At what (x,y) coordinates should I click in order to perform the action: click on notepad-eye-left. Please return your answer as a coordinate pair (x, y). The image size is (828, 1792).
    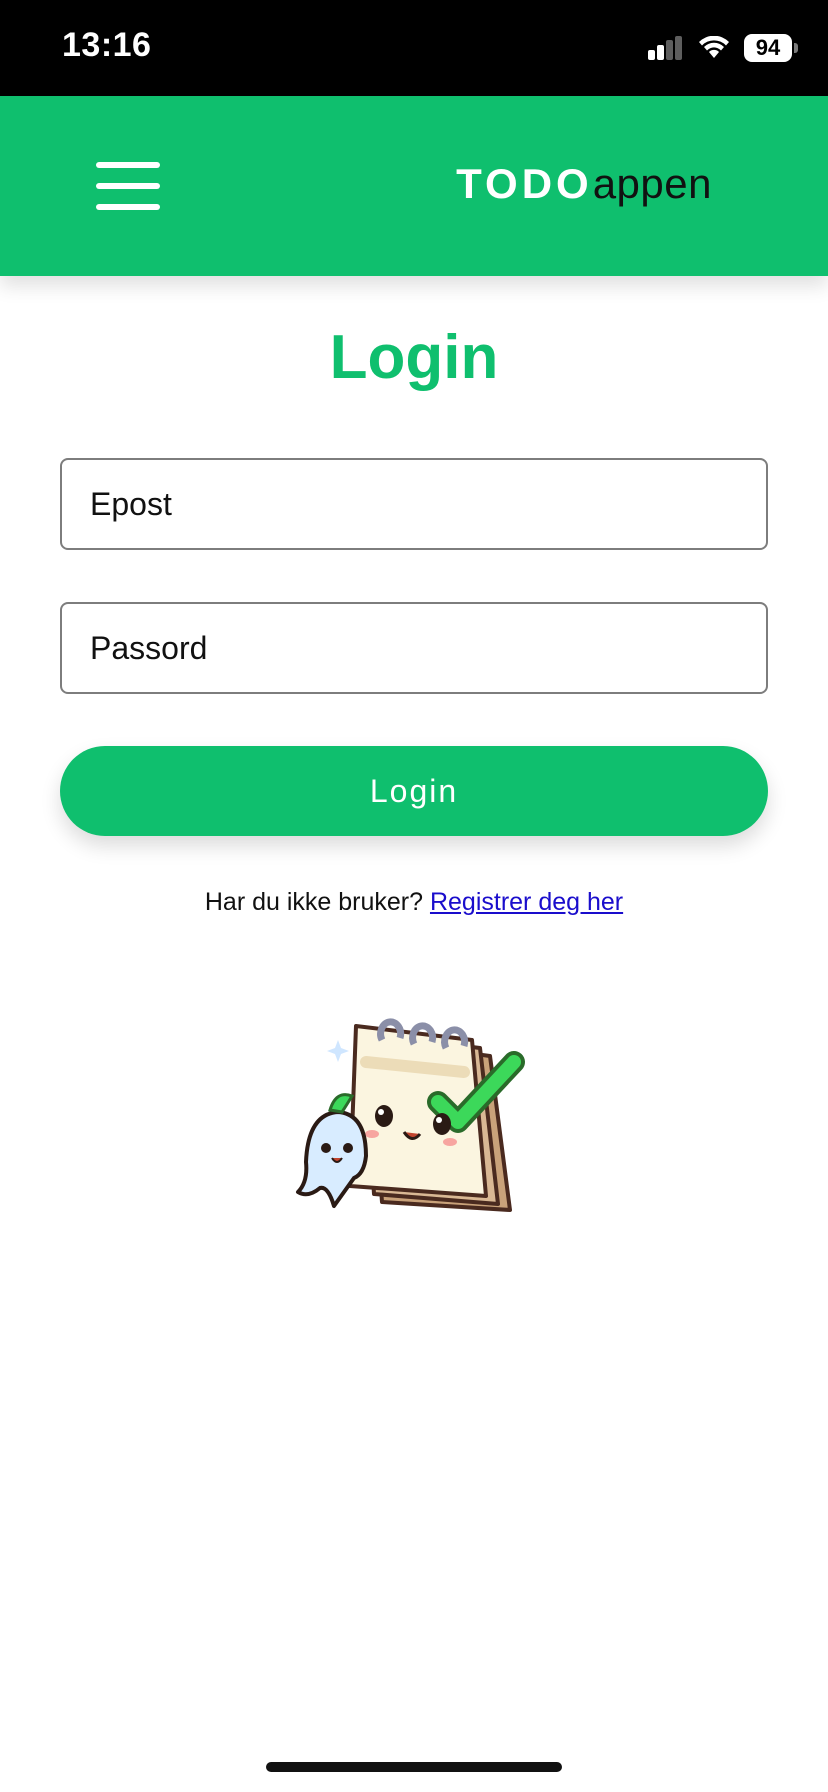
    Looking at the image, I should click on (384, 1116).